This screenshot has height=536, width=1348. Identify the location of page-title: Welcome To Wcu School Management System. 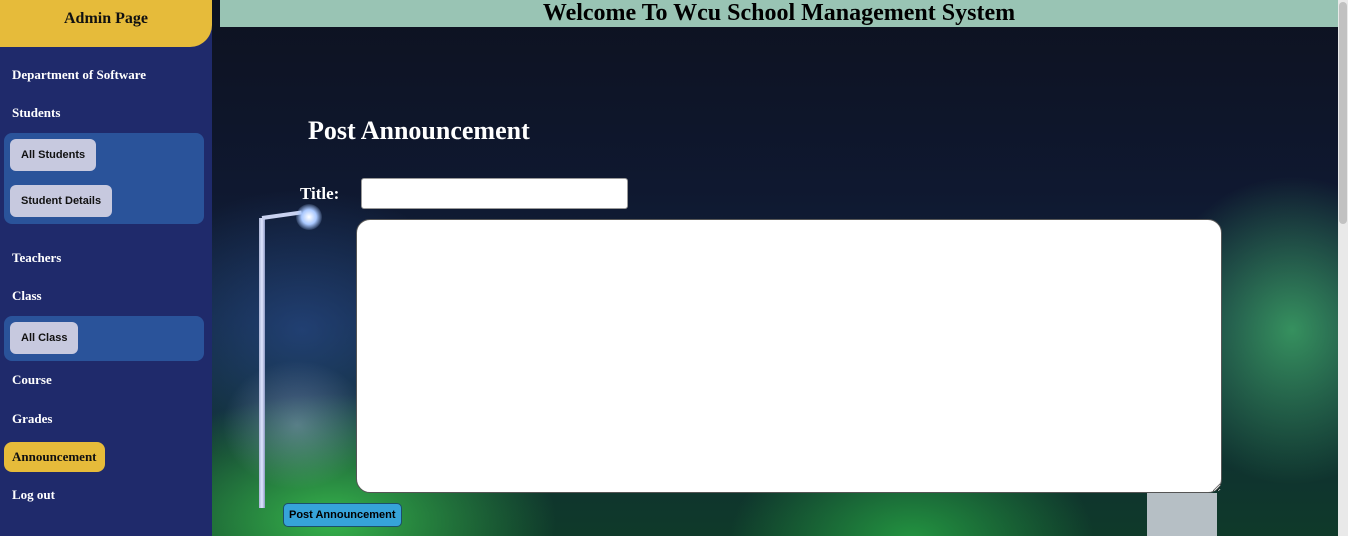
(779, 13).